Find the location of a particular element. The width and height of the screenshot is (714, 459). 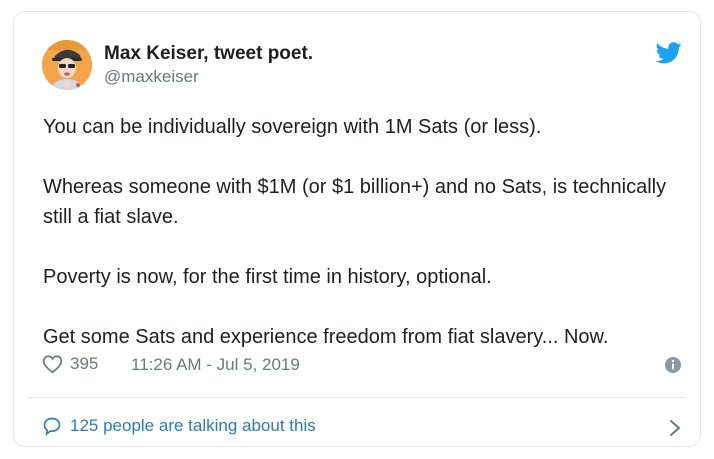

like-count: 395 is located at coordinates (84, 363).